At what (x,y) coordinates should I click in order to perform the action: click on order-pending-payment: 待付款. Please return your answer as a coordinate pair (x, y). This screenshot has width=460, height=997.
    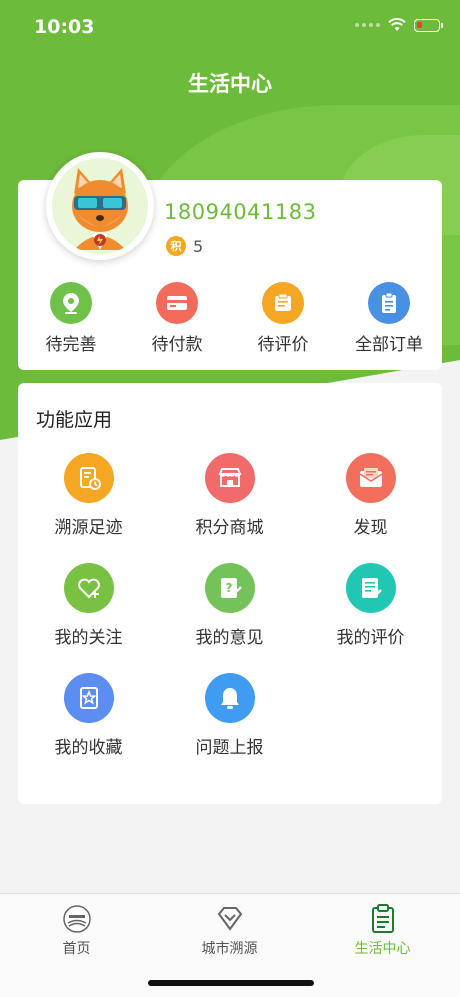
    Looking at the image, I should click on (177, 322).